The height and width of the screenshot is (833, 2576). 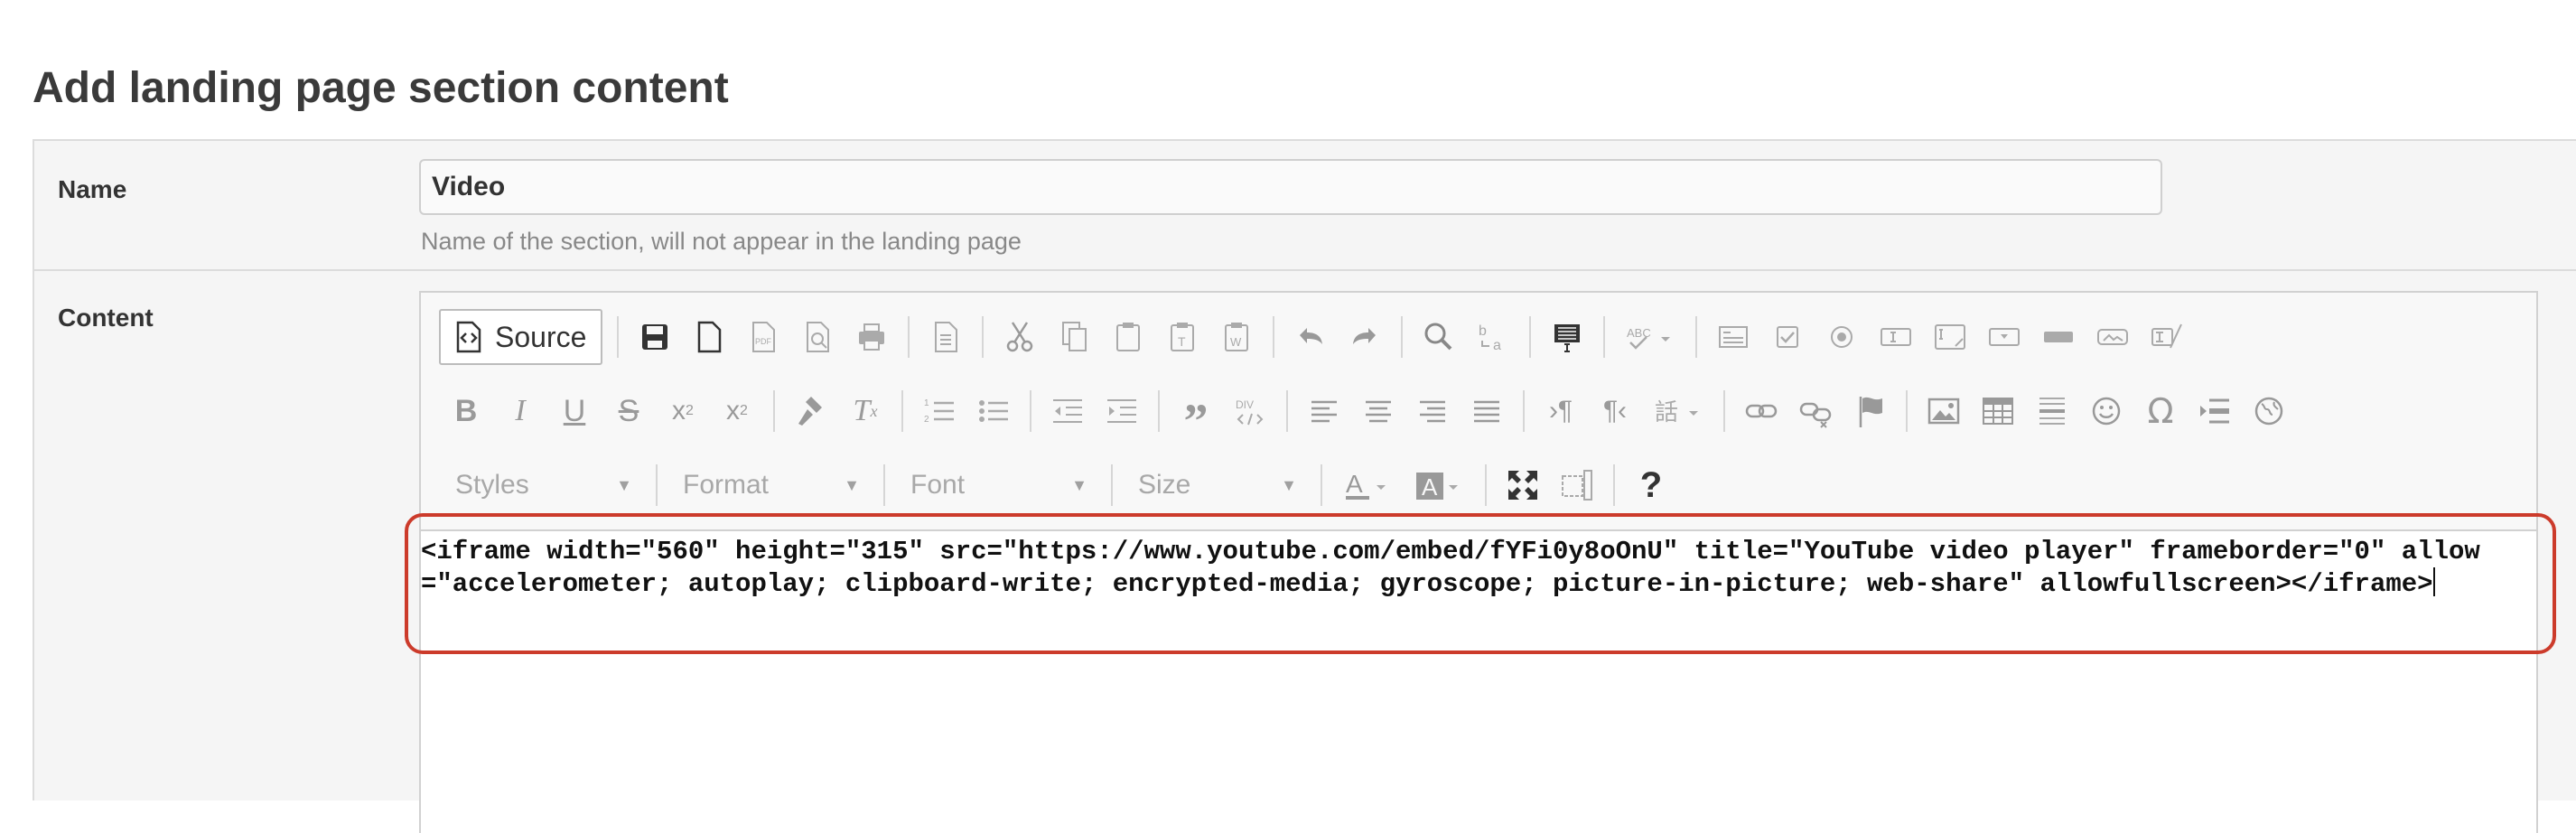 What do you see at coordinates (1998, 411) in the screenshot?
I see `table-icon` at bounding box center [1998, 411].